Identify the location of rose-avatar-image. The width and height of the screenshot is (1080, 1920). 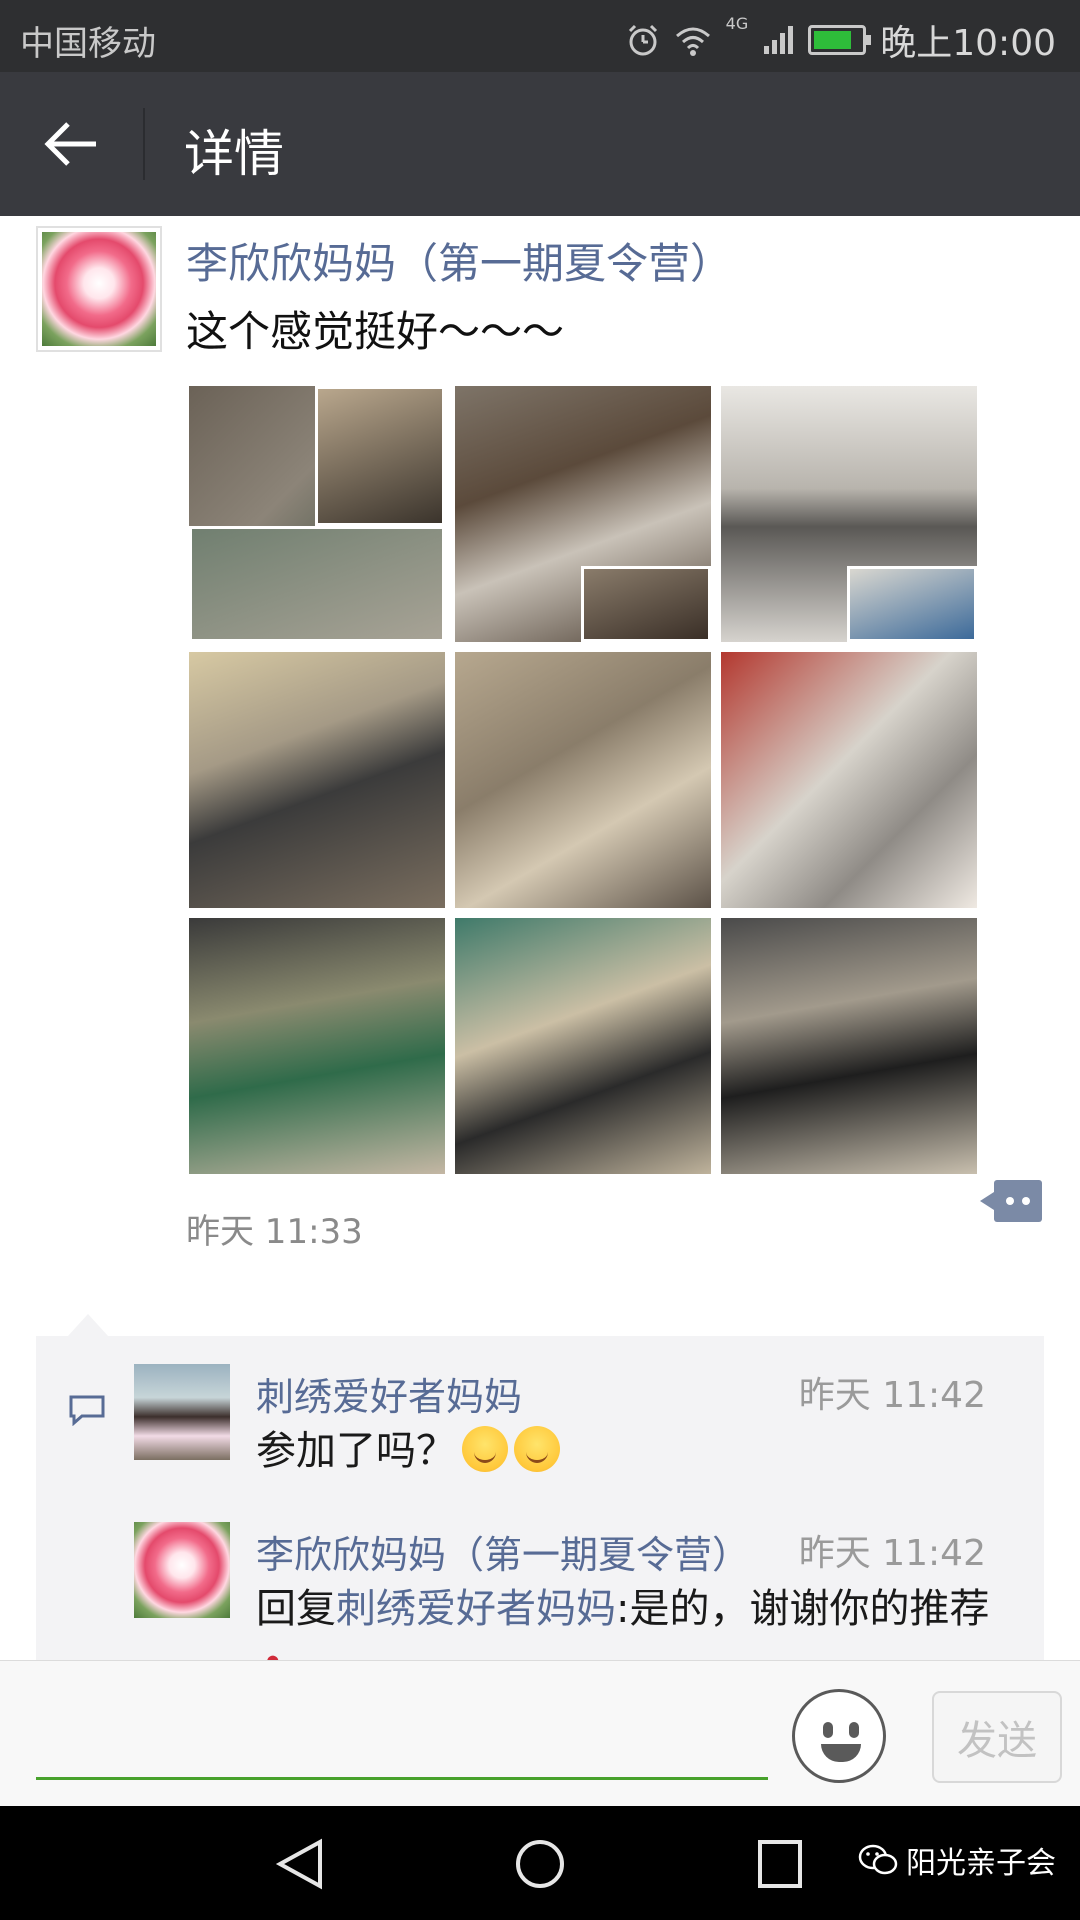
(99, 289).